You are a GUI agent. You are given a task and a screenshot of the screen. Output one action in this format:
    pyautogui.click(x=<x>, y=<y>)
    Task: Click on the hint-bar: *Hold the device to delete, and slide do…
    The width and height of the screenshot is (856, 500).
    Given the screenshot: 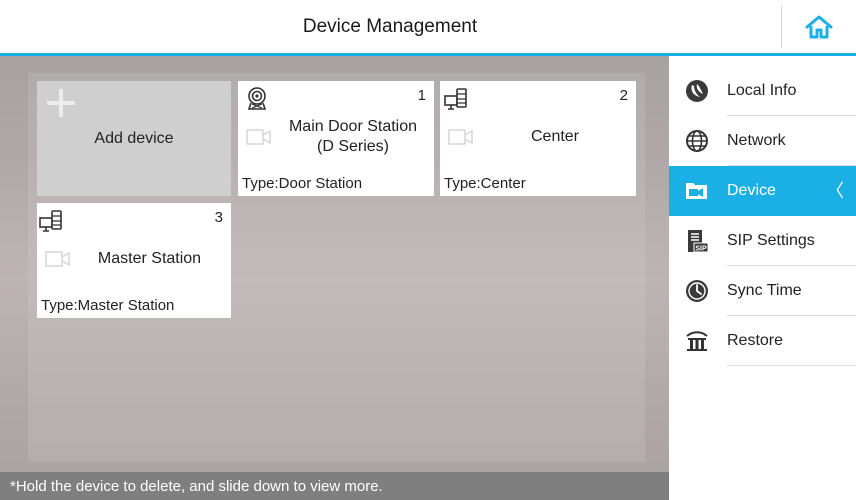 What is the action you would take?
    pyautogui.click(x=334, y=486)
    